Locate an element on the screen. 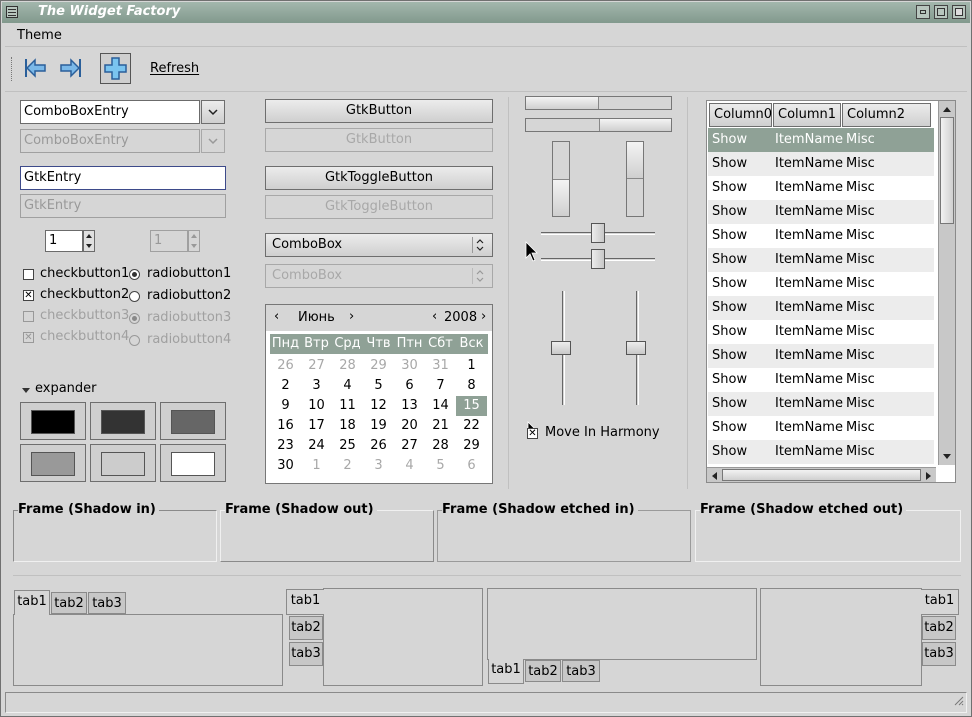  calendar-day: 23 is located at coordinates (285, 446).